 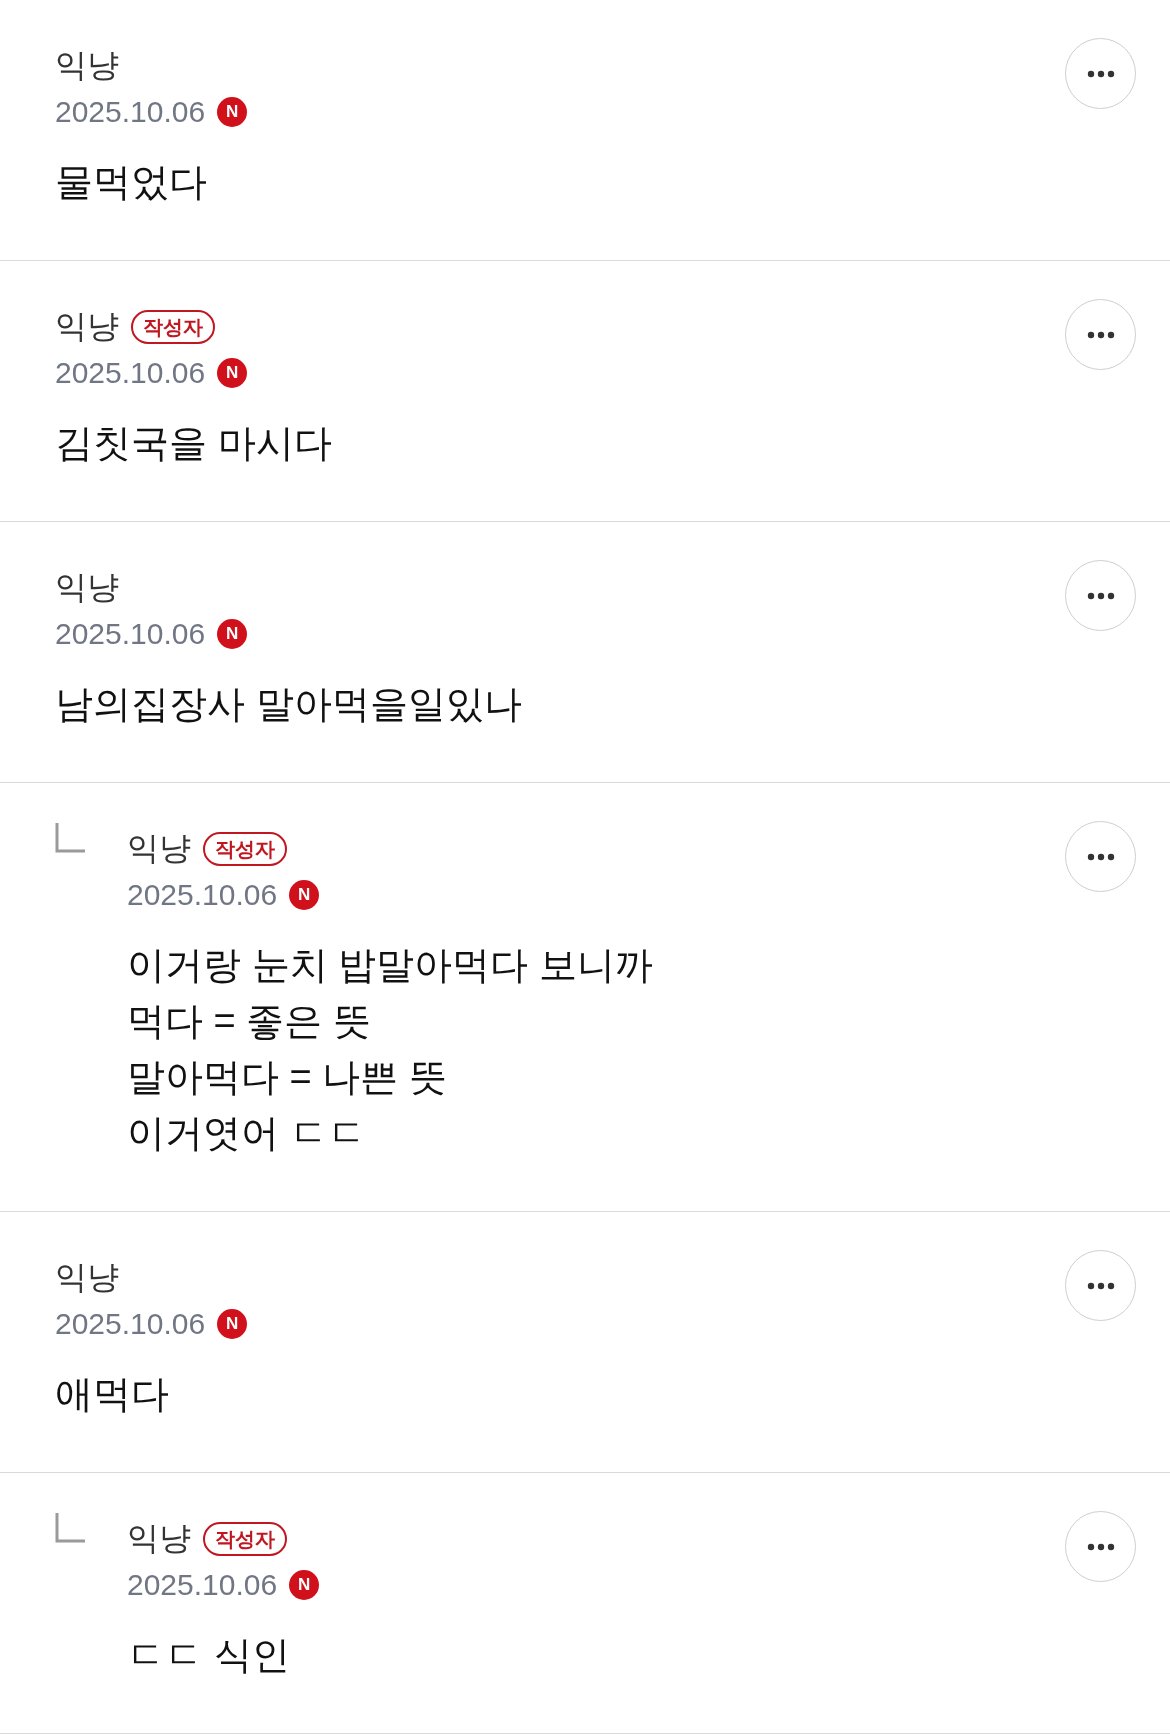 I want to click on comment-text: 김칫국을 마시다, so click(x=194, y=443).